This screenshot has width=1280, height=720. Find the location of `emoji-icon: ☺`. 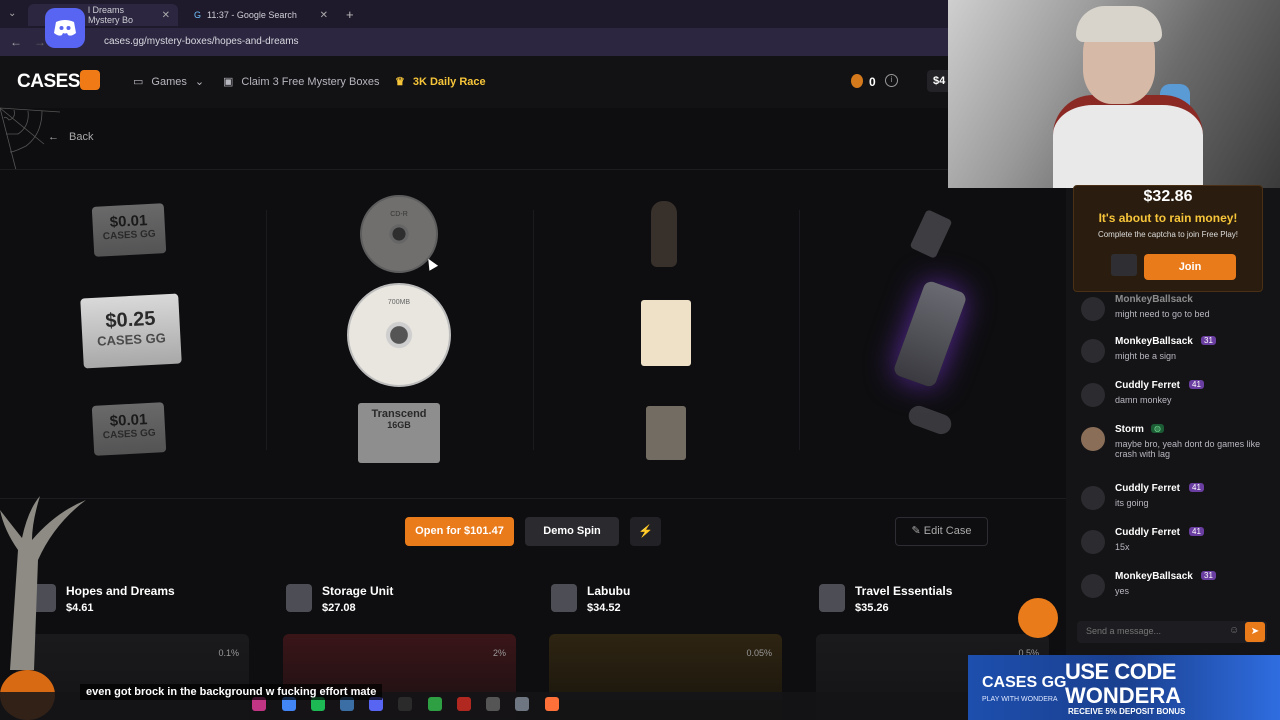

emoji-icon: ☺ is located at coordinates (1234, 630).